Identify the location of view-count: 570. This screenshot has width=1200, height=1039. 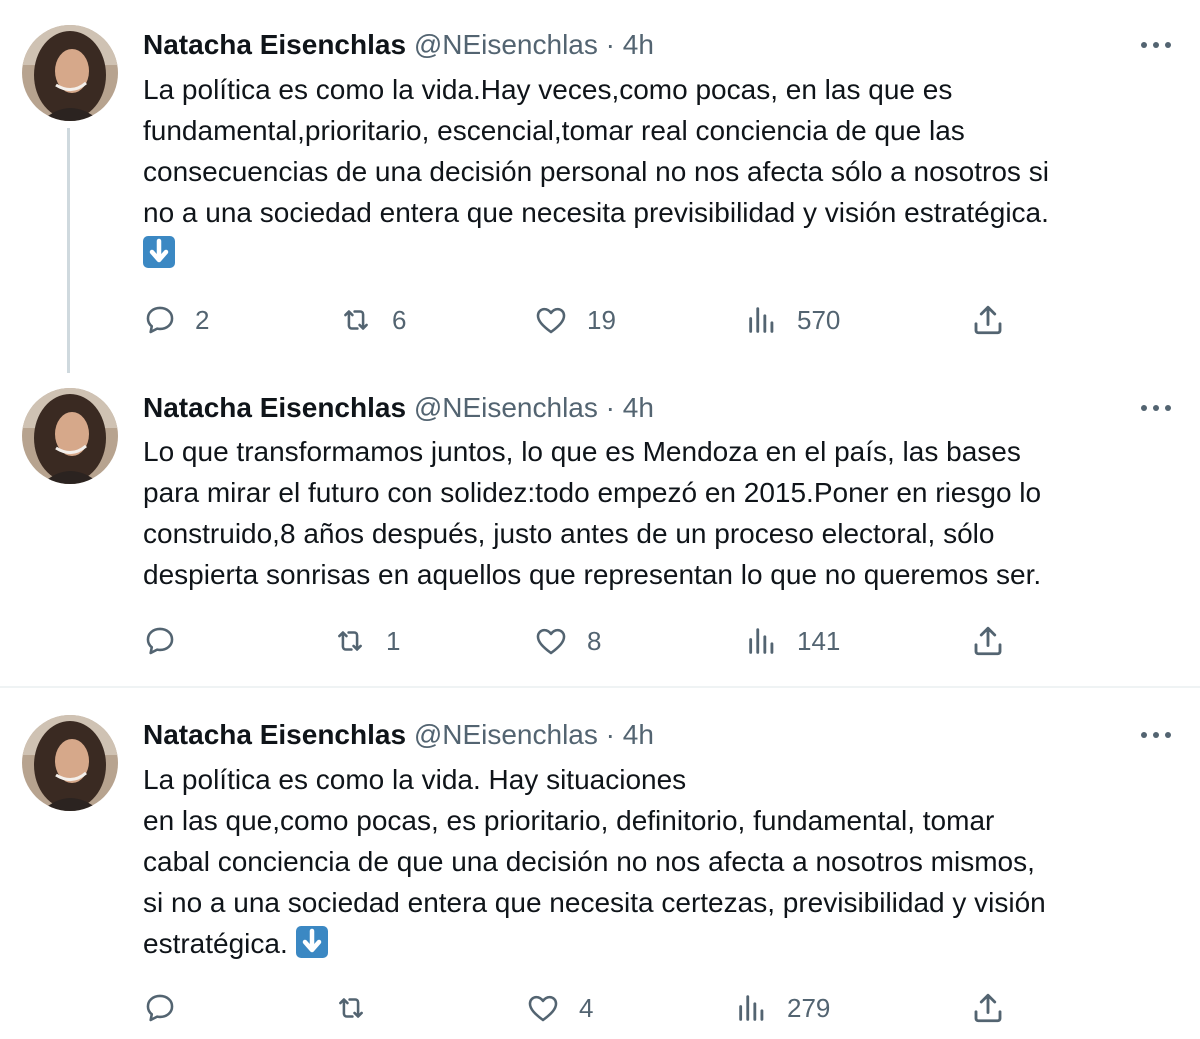
(819, 319).